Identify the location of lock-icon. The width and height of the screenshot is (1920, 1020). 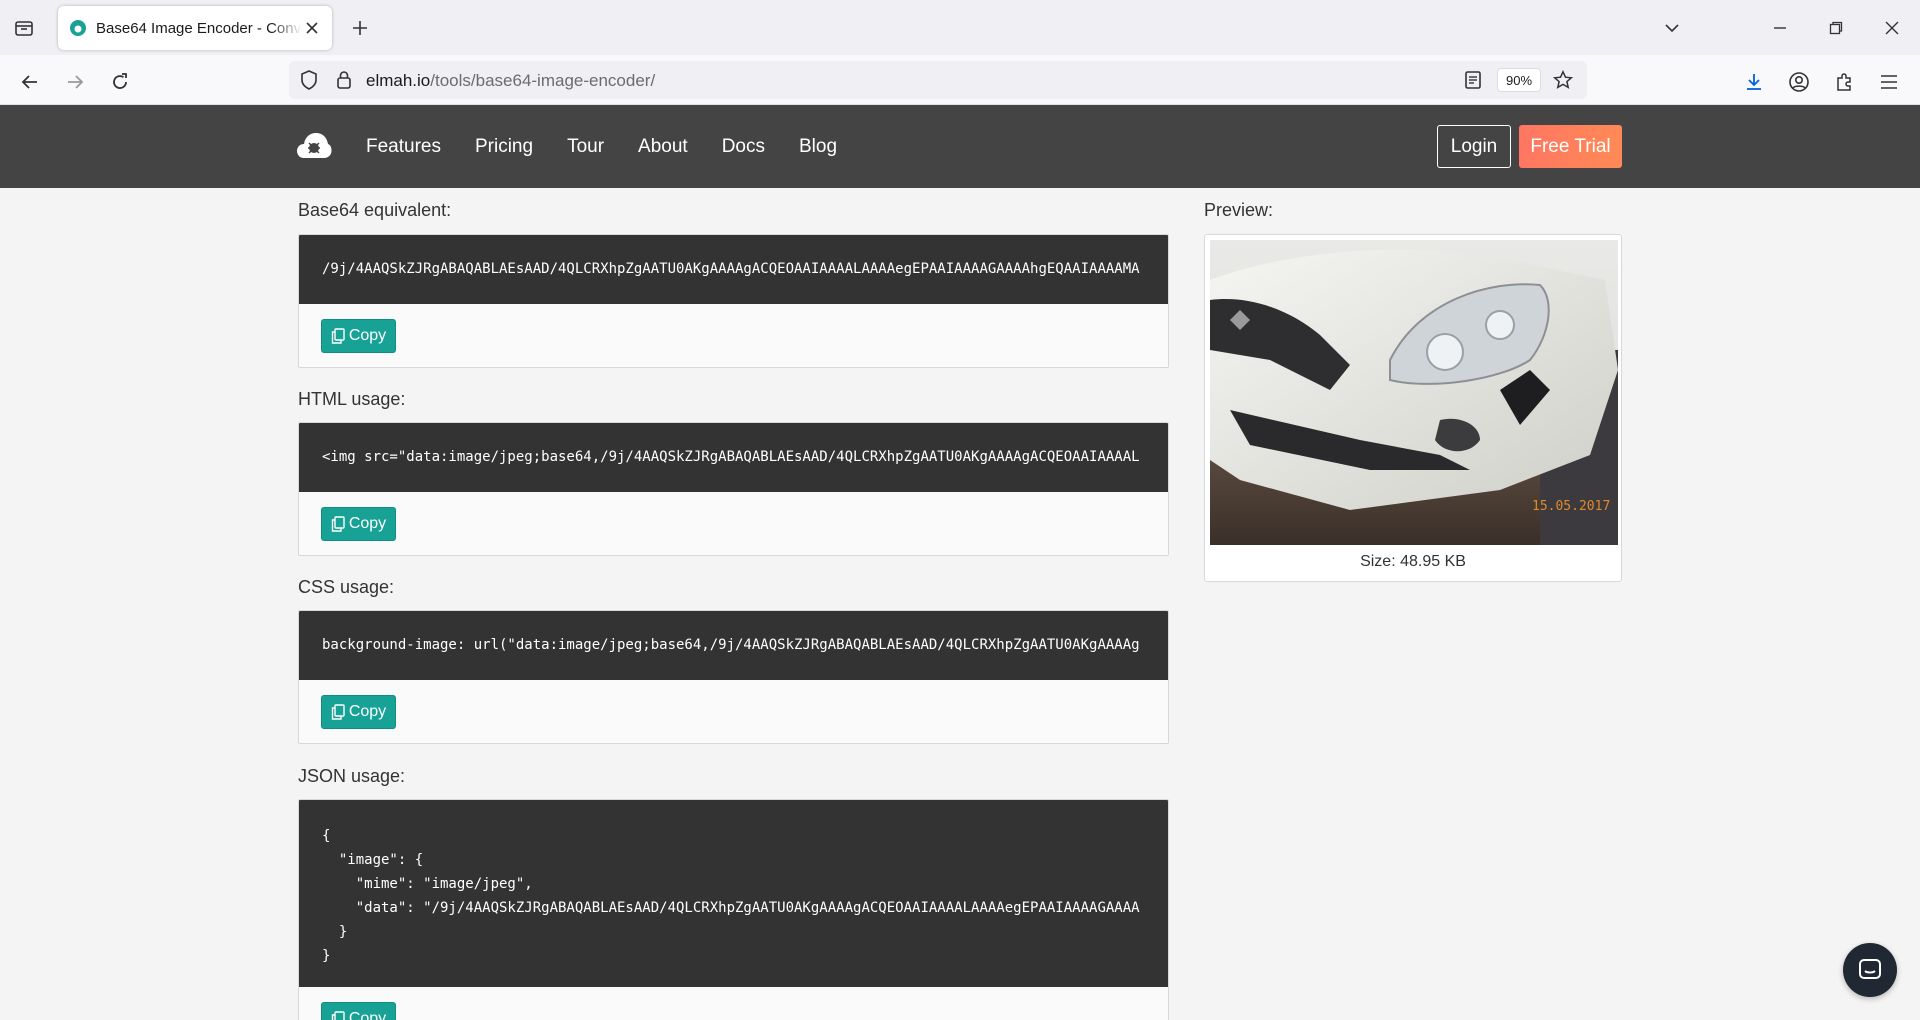
(344, 80).